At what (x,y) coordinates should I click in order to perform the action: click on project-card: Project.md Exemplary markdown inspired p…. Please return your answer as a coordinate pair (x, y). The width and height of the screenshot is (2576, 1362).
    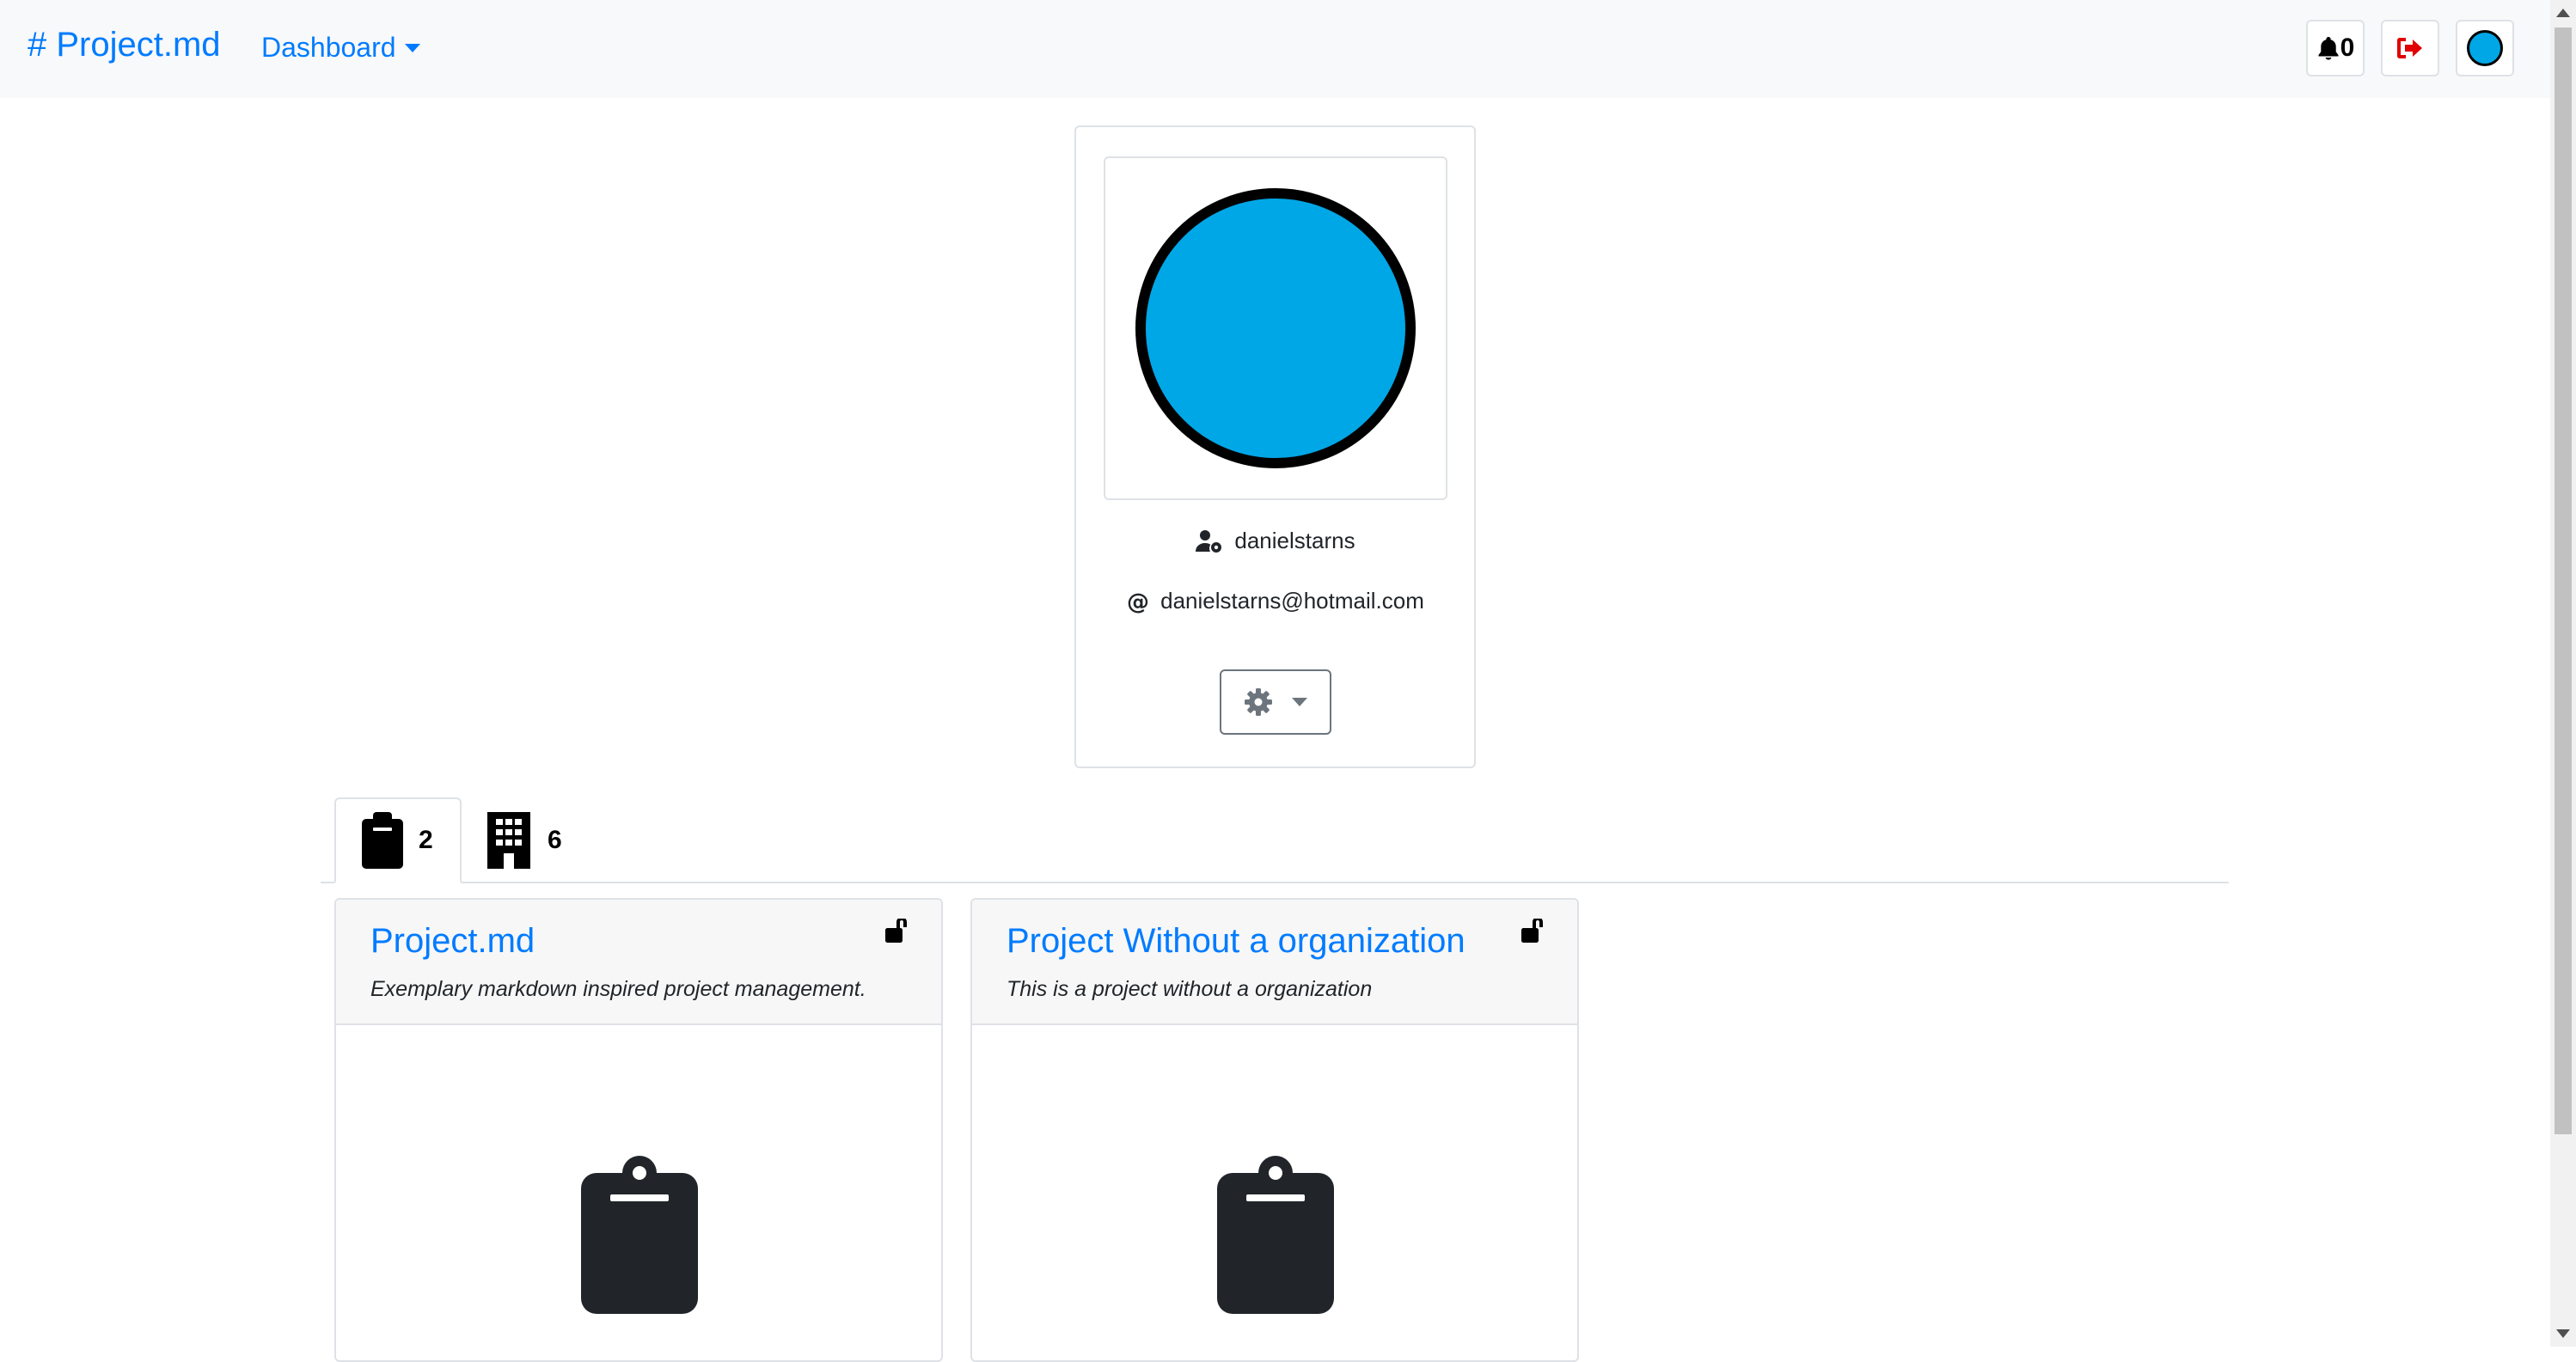
    Looking at the image, I should click on (638, 1130).